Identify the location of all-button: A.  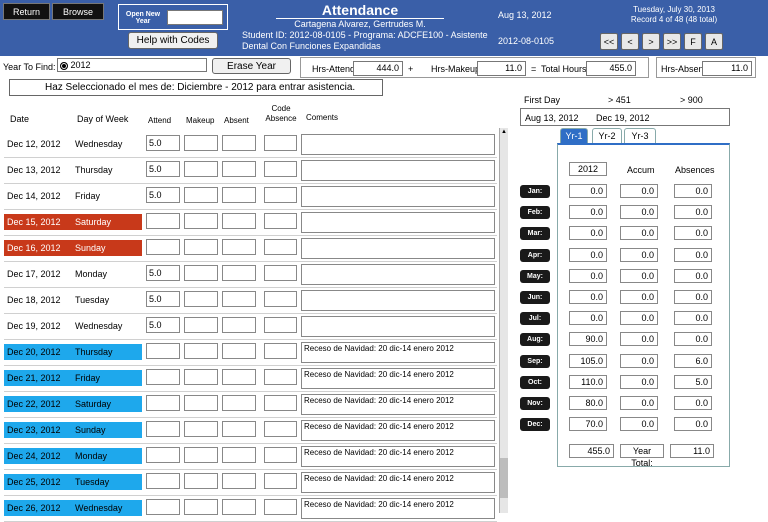
(714, 41).